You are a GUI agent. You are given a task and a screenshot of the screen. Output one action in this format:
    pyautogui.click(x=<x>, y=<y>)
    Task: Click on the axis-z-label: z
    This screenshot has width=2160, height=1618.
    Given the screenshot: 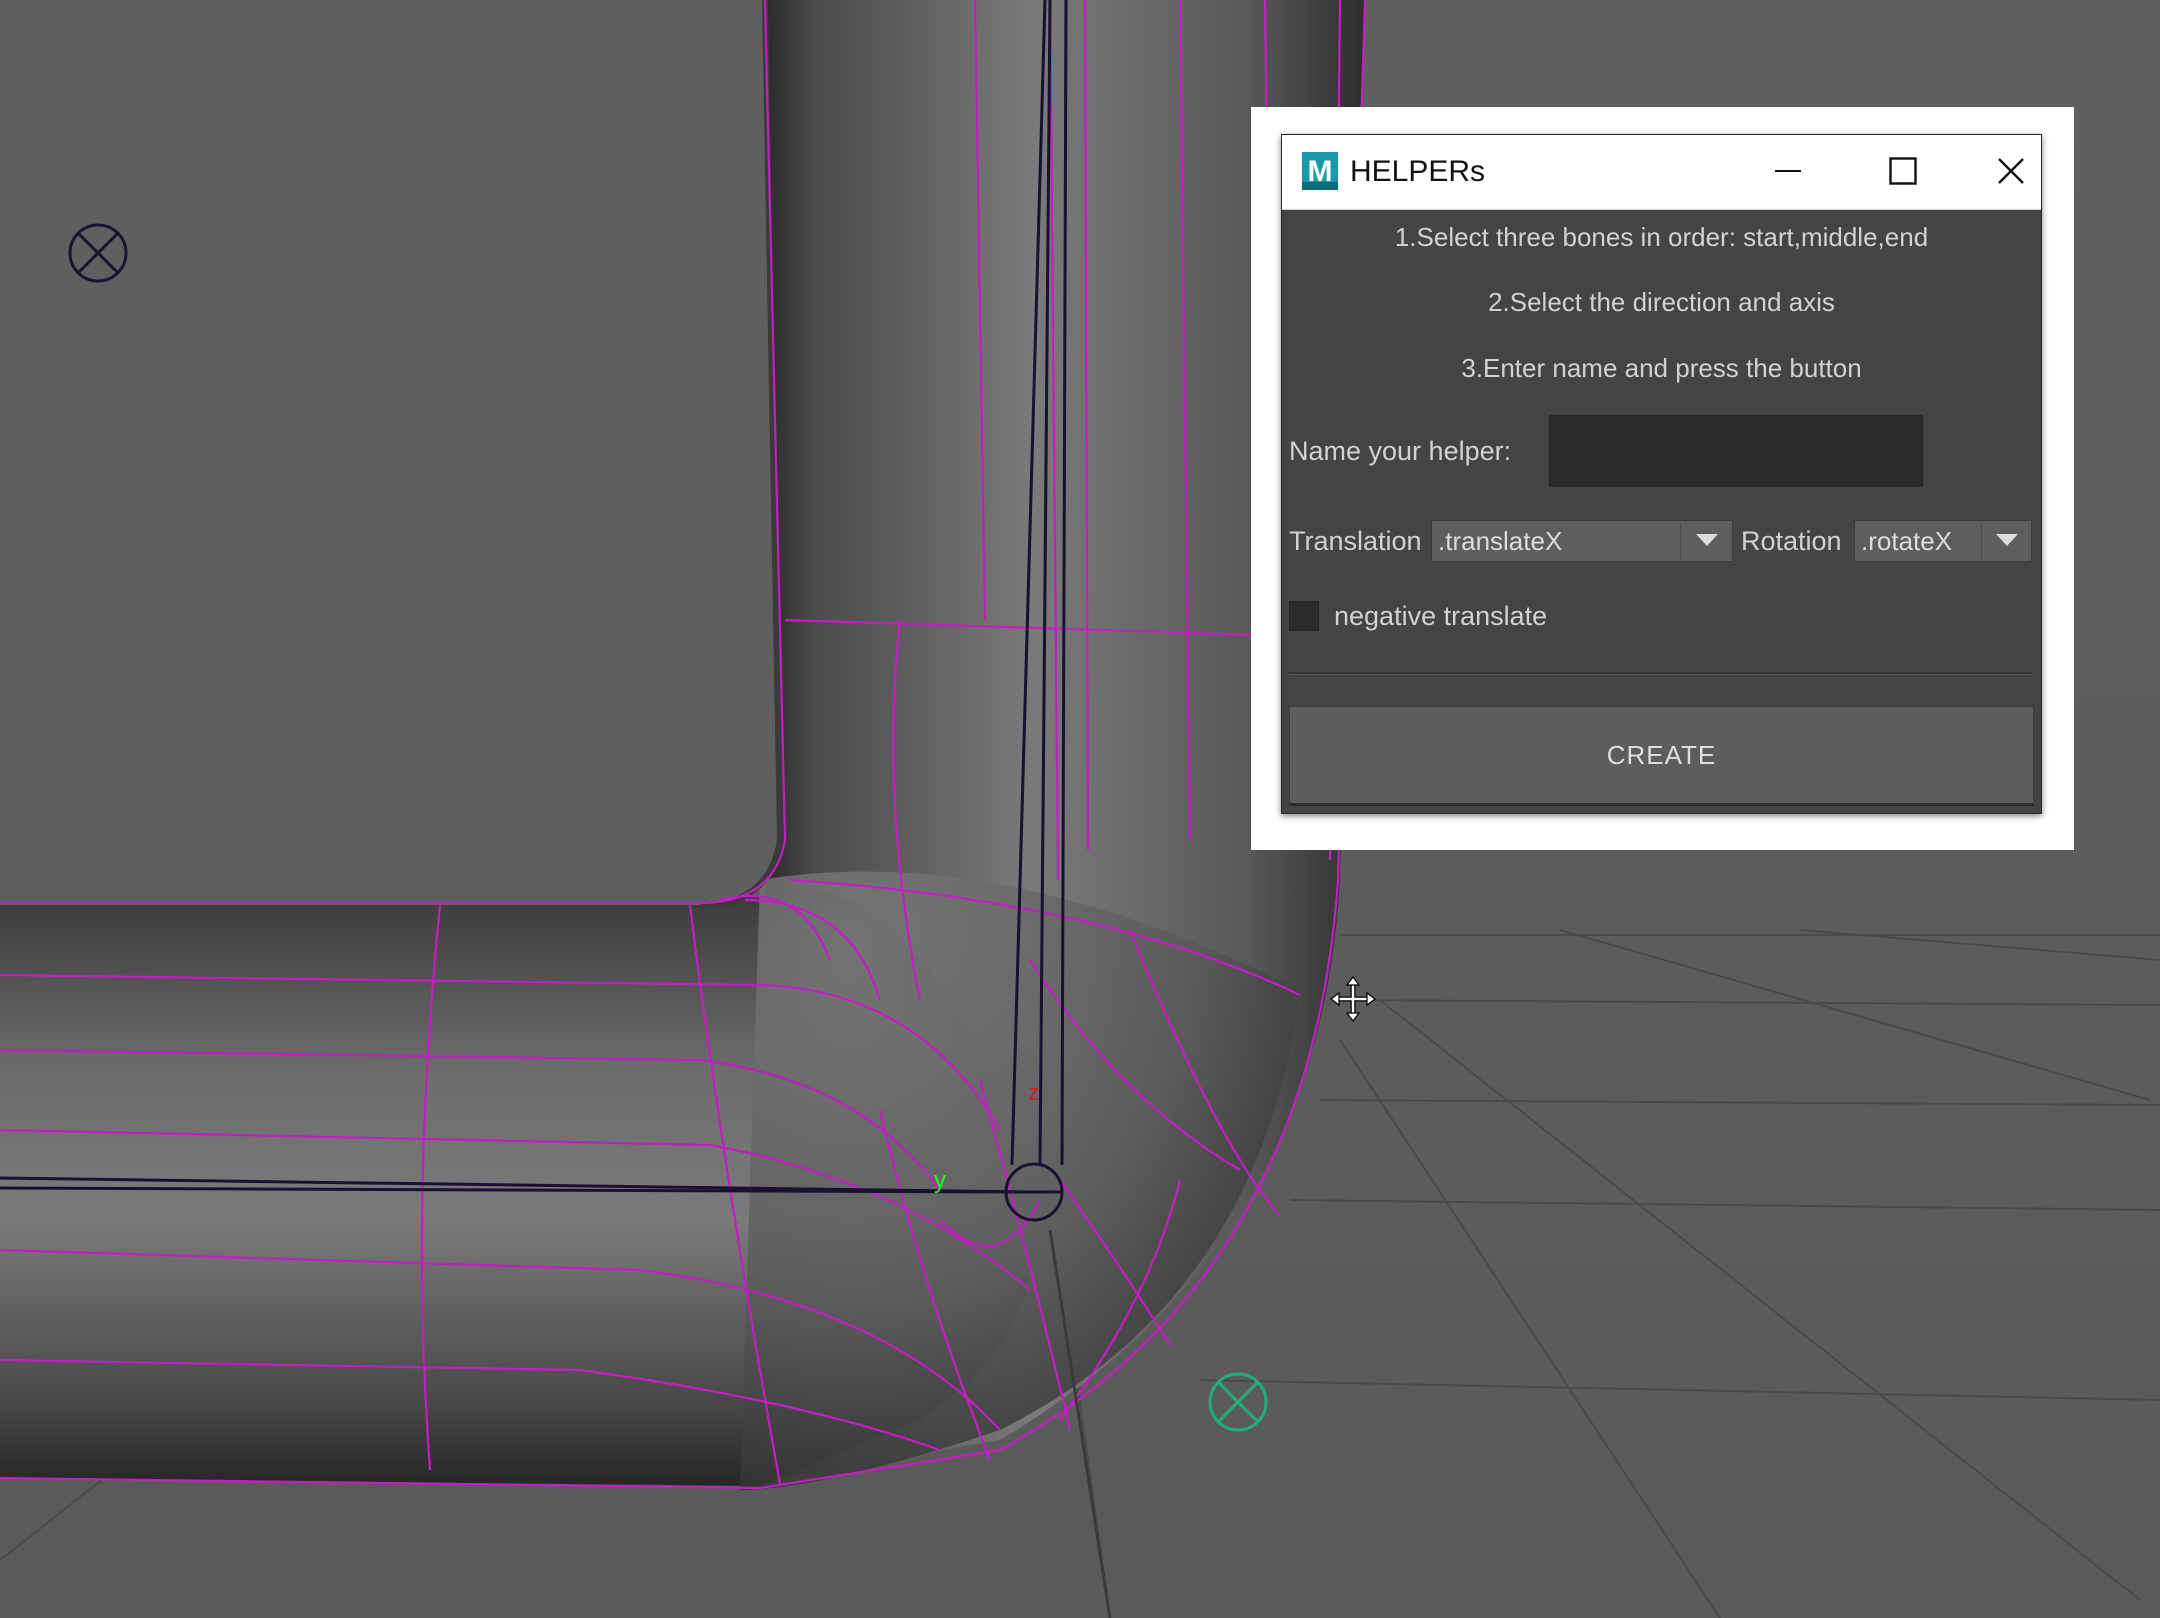 What is the action you would take?
    pyautogui.click(x=1033, y=1092)
    